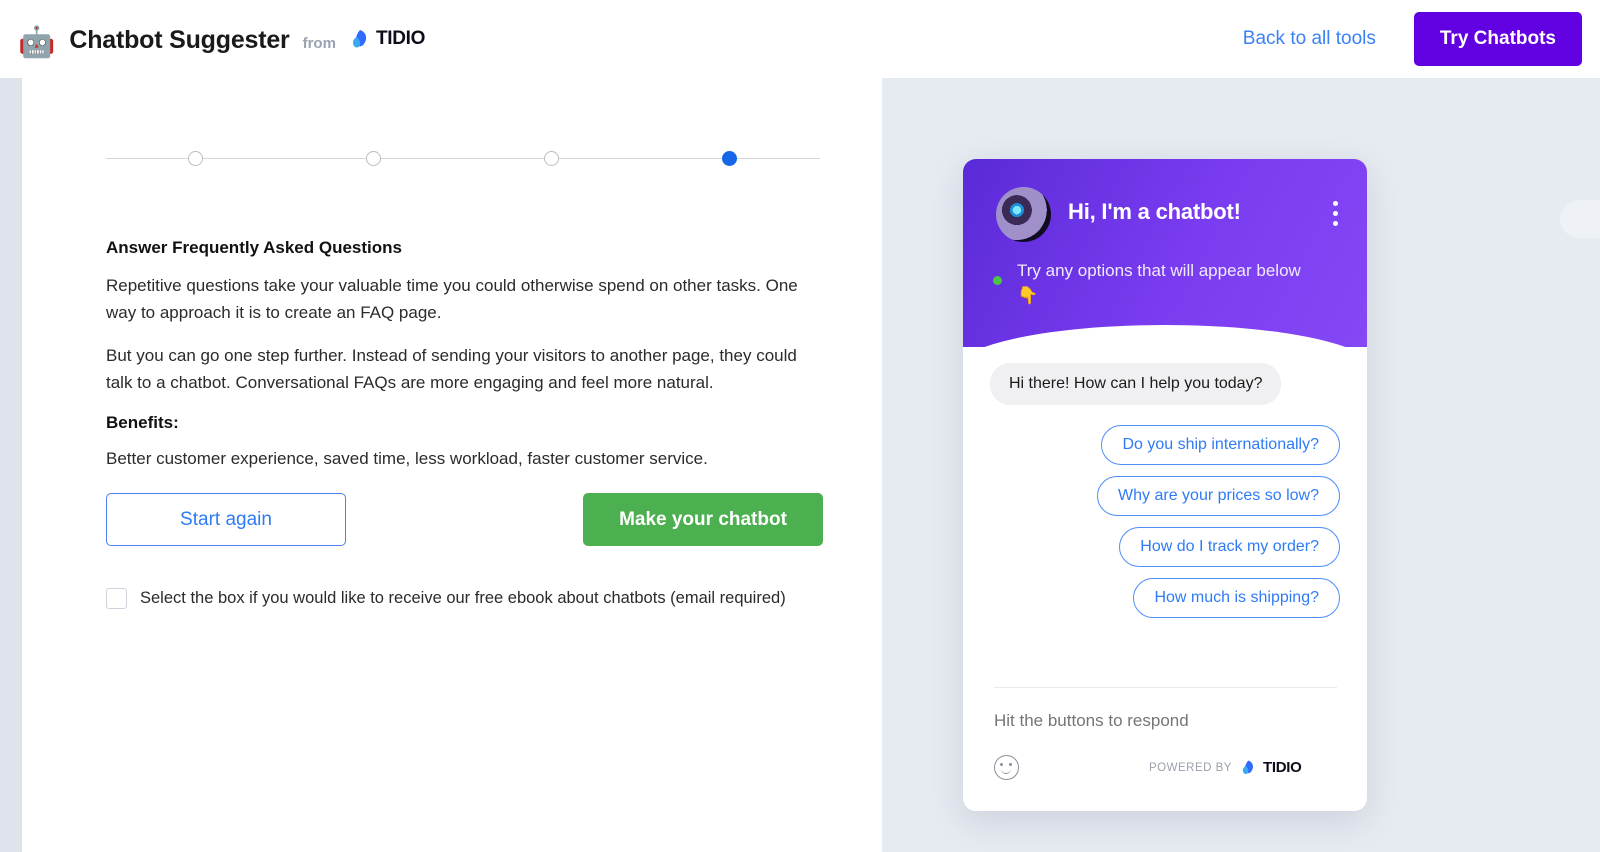 Image resolution: width=1600 pixels, height=852 pixels. What do you see at coordinates (37, 42) in the screenshot?
I see `robot-icon: 🤖` at bounding box center [37, 42].